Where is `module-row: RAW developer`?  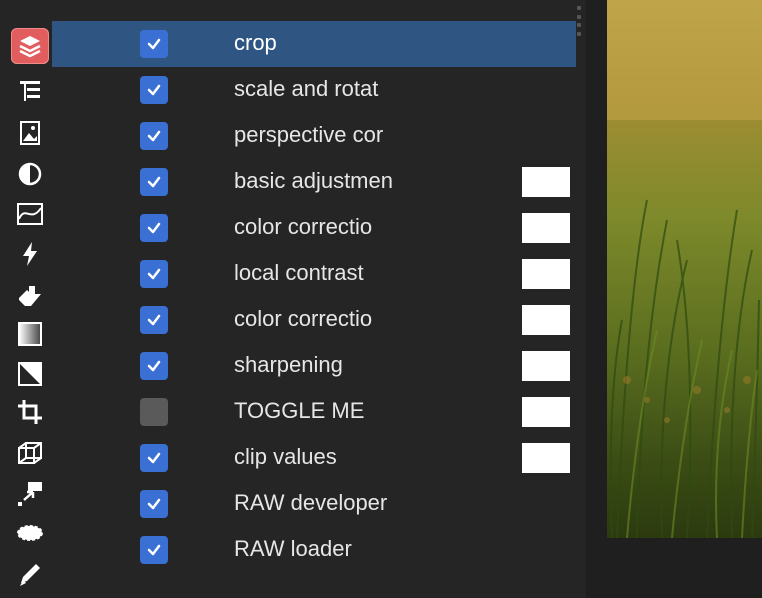 module-row: RAW developer is located at coordinates (314, 504).